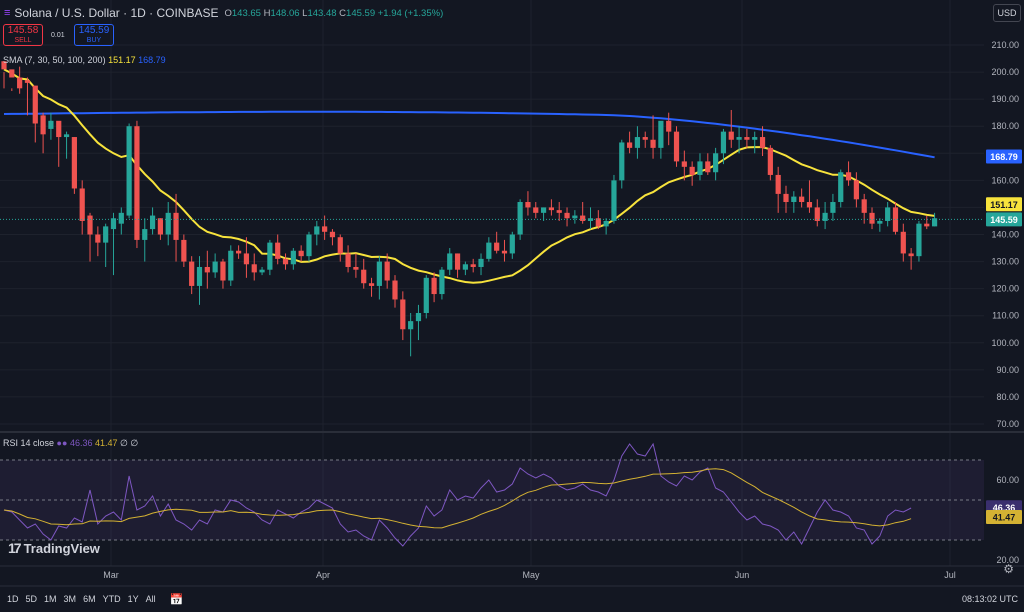  I want to click on high-value: 148.06, so click(285, 13).